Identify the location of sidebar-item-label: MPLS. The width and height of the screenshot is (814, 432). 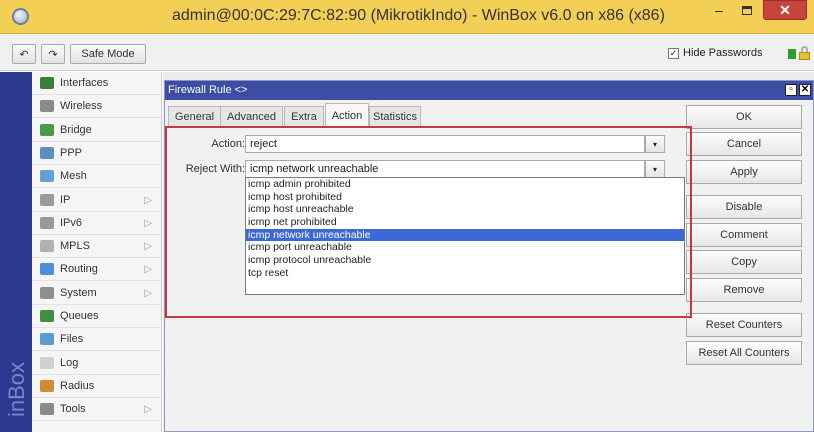
(75, 246).